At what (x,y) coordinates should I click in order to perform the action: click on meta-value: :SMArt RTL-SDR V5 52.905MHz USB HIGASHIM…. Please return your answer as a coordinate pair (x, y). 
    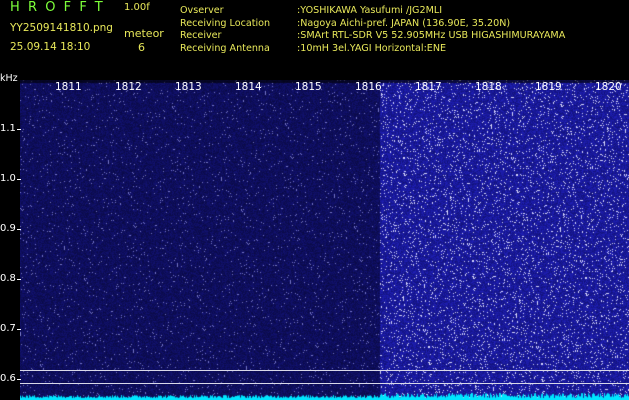
    Looking at the image, I should click on (431, 36).